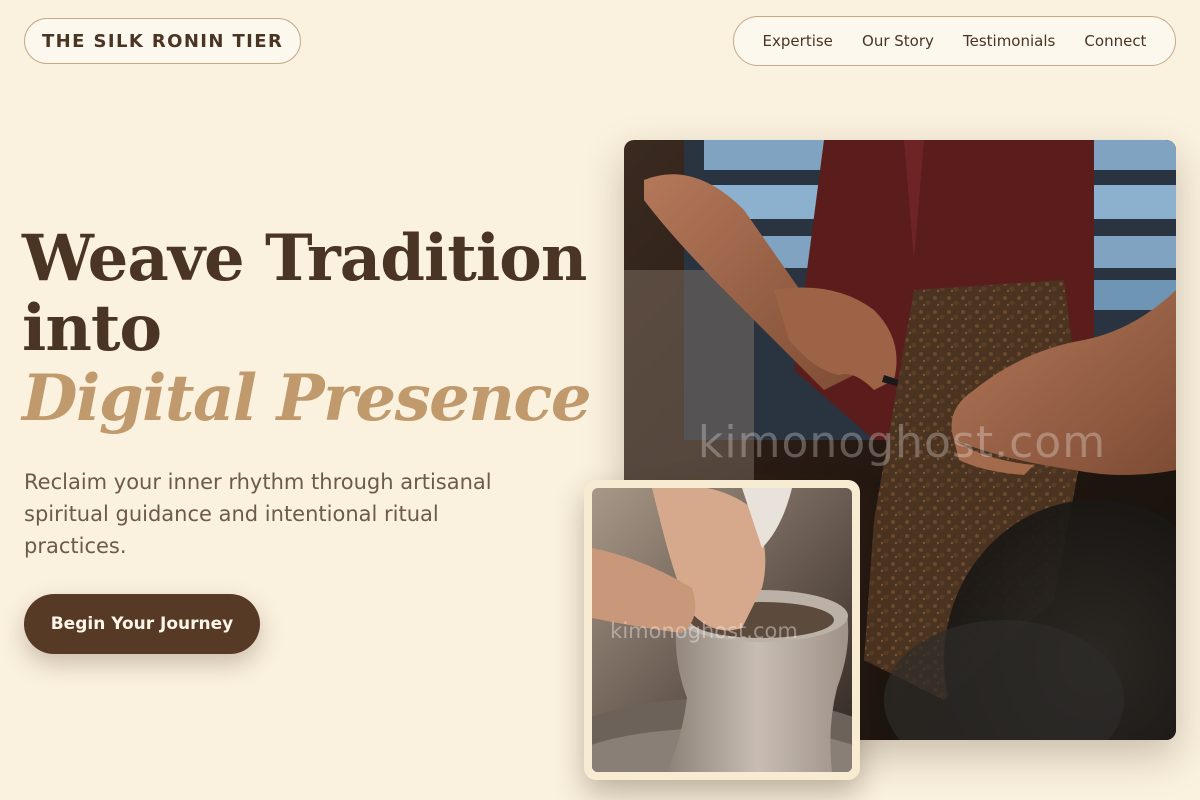  I want to click on headline-line-1: Weave Tradition, so click(304, 258).